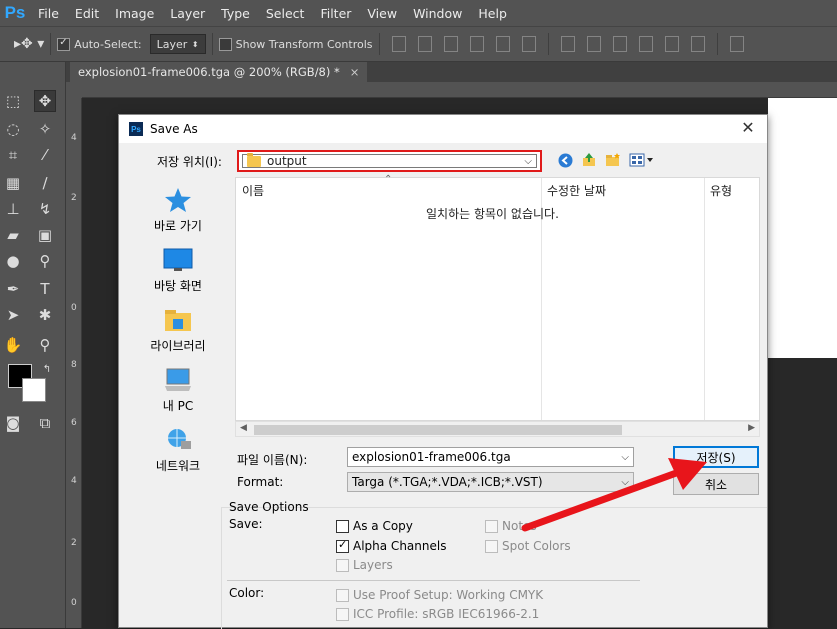 This screenshot has height=629, width=837. Describe the element at coordinates (45, 423) in the screenshot. I see `screen-mode-icon: ⧉` at that location.